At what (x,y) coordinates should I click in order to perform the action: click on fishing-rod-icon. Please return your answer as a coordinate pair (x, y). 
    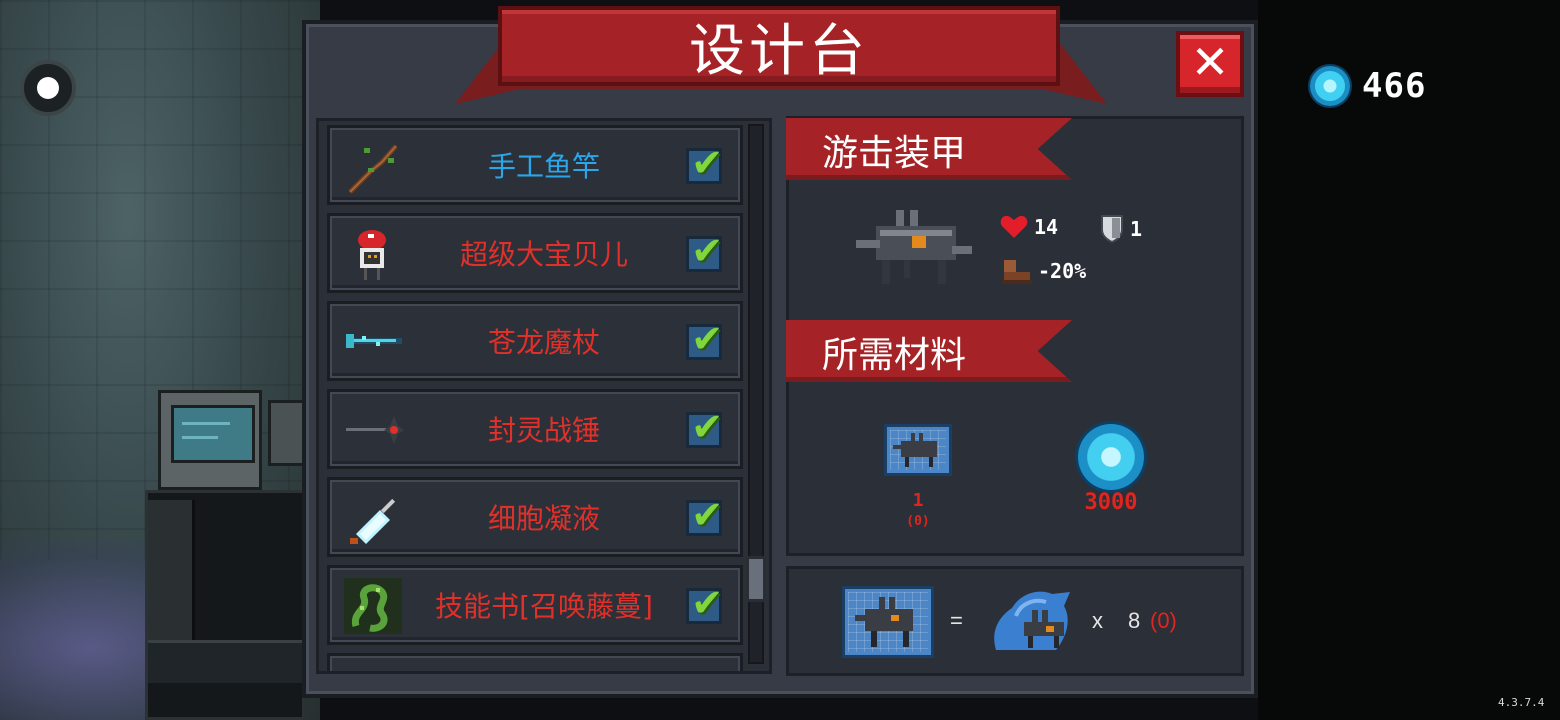
    Looking at the image, I should click on (373, 169).